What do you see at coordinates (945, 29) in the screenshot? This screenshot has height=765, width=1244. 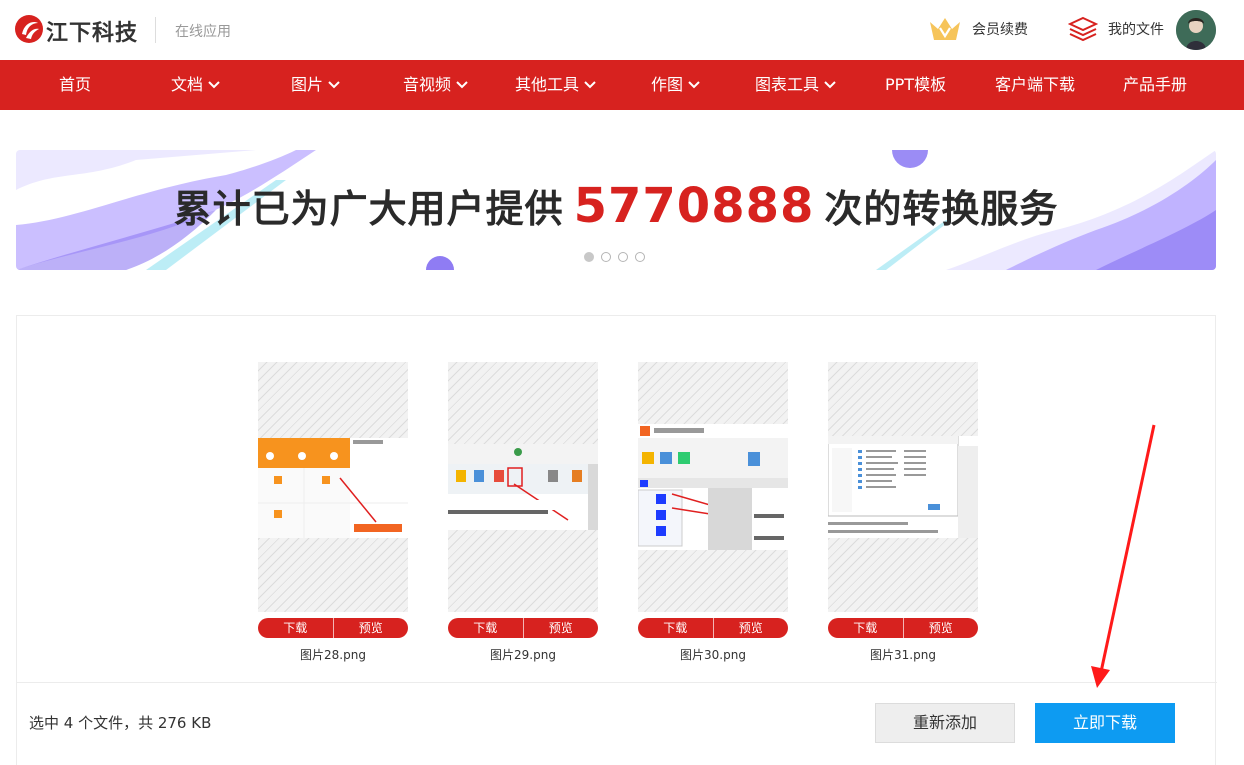 I see `crown-icon` at bounding box center [945, 29].